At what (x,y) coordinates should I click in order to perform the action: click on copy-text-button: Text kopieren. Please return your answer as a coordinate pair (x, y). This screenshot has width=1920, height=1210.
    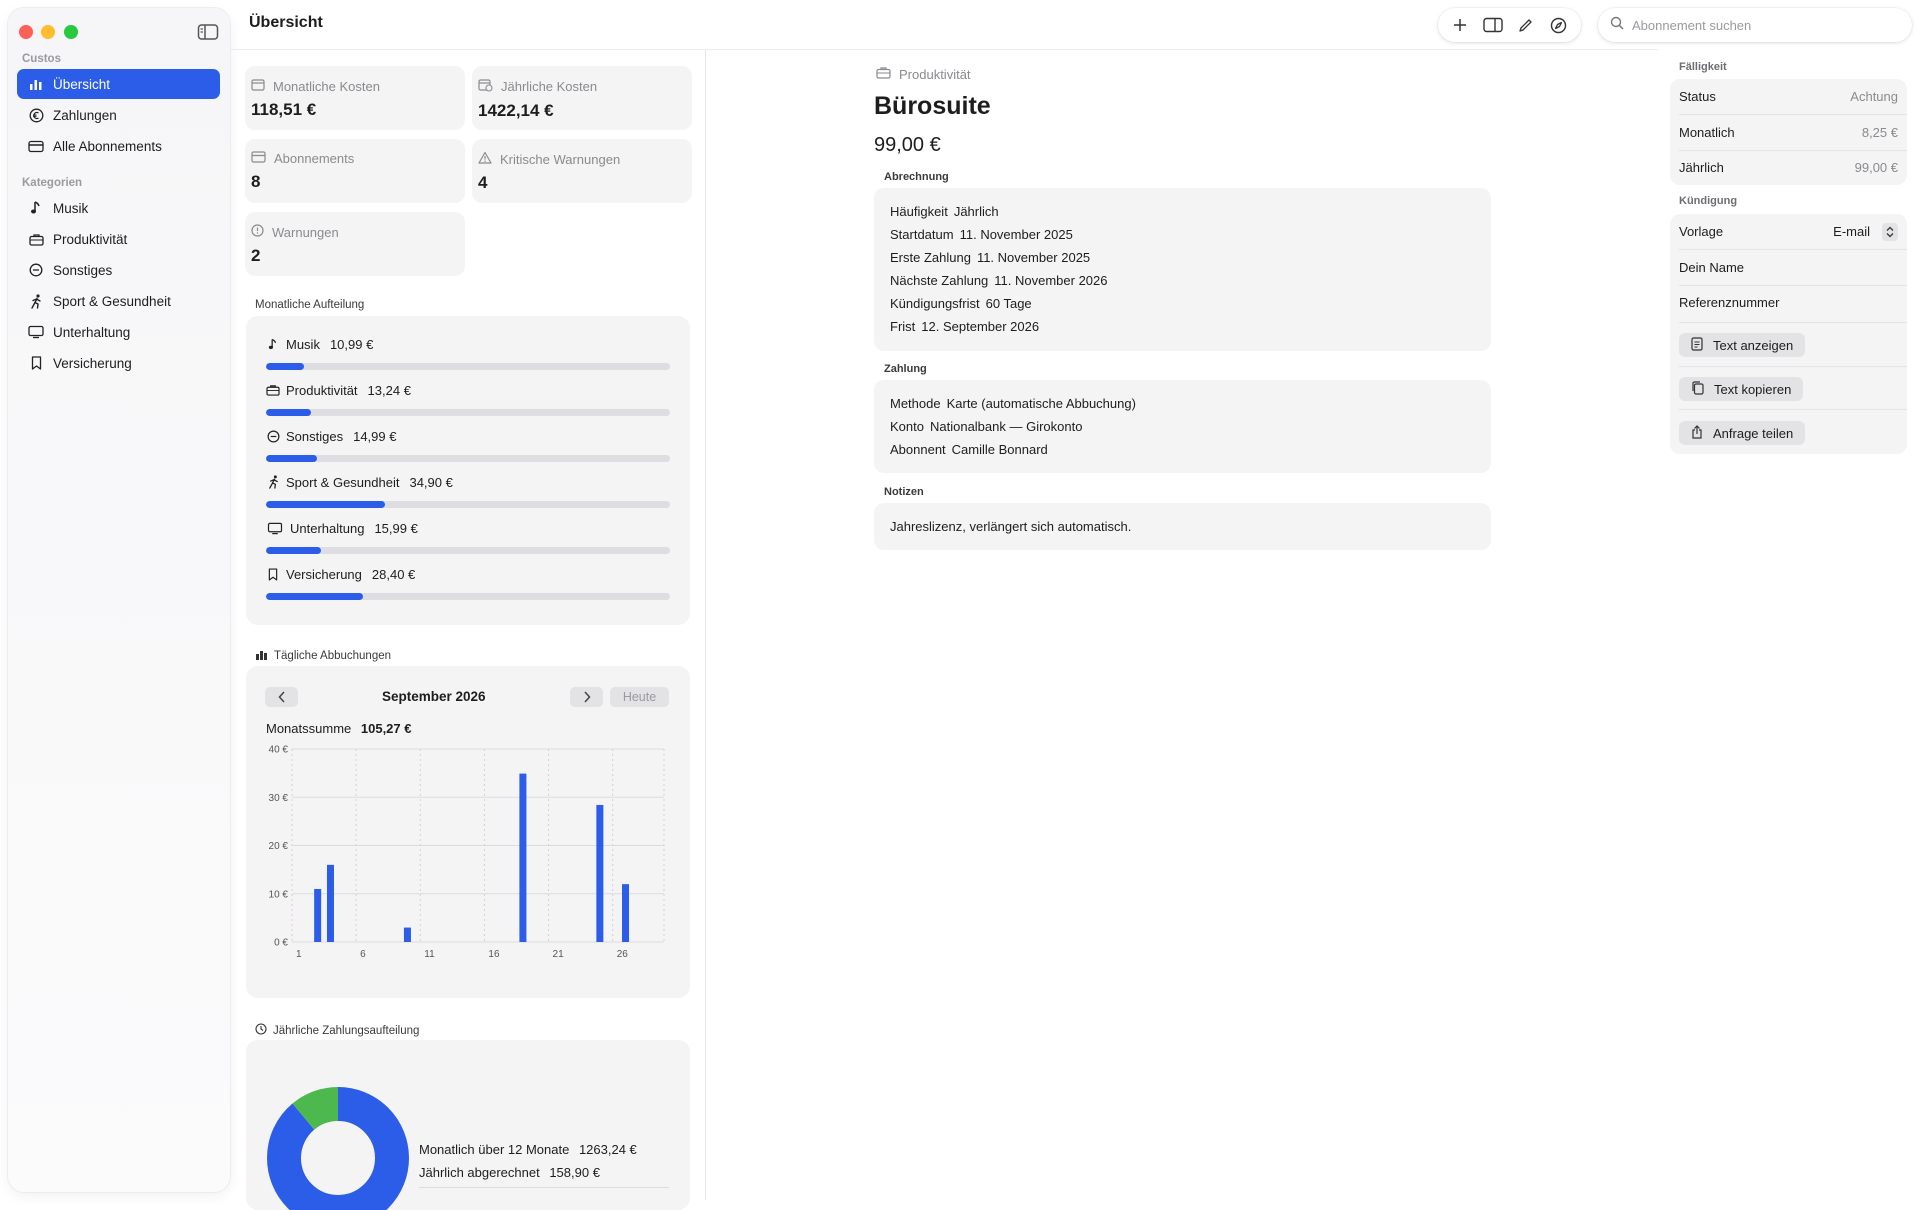
    Looking at the image, I should click on (1741, 389).